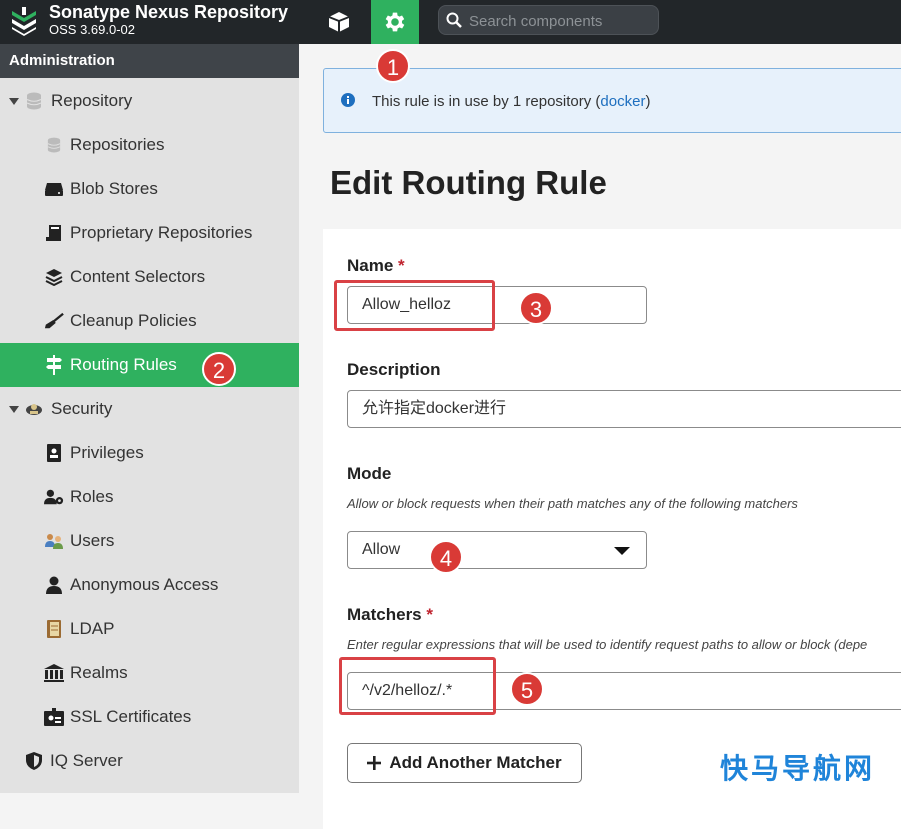  What do you see at coordinates (369, 473) in the screenshot?
I see `mode-label: Mode` at bounding box center [369, 473].